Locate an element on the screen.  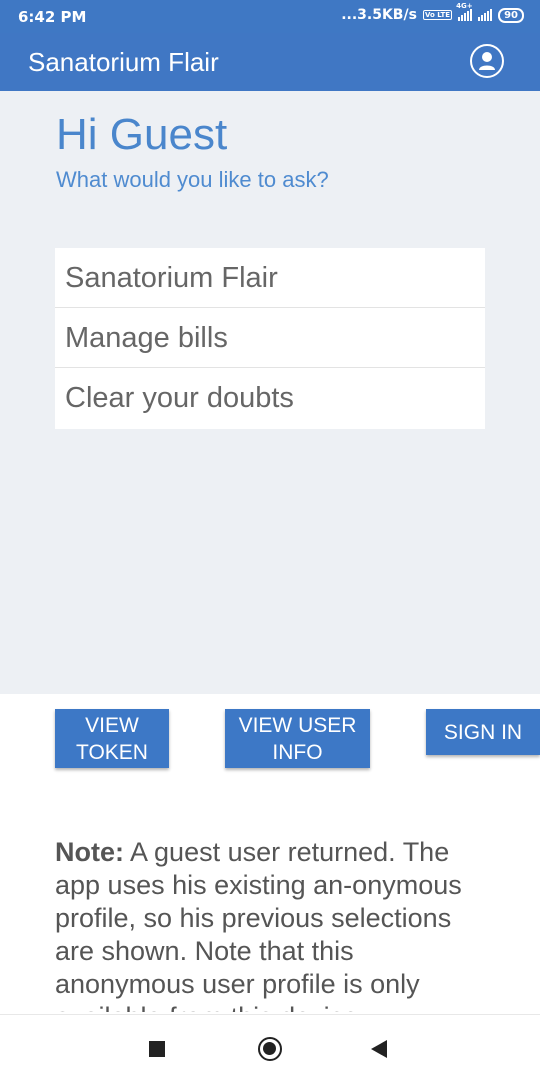
note-label: Note: is located at coordinates (89, 852).